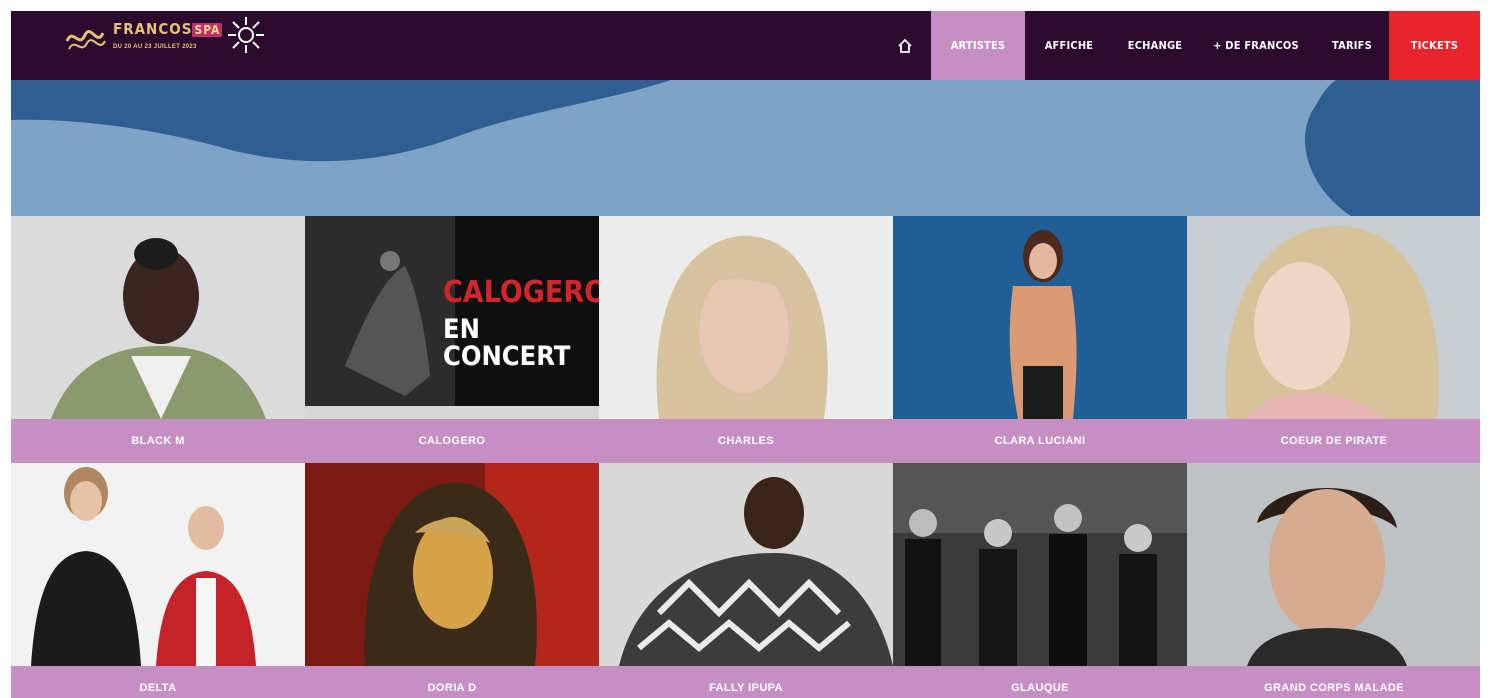 This screenshot has width=1490, height=698. I want to click on logo-title: FRANCOS SPA, so click(168, 29).